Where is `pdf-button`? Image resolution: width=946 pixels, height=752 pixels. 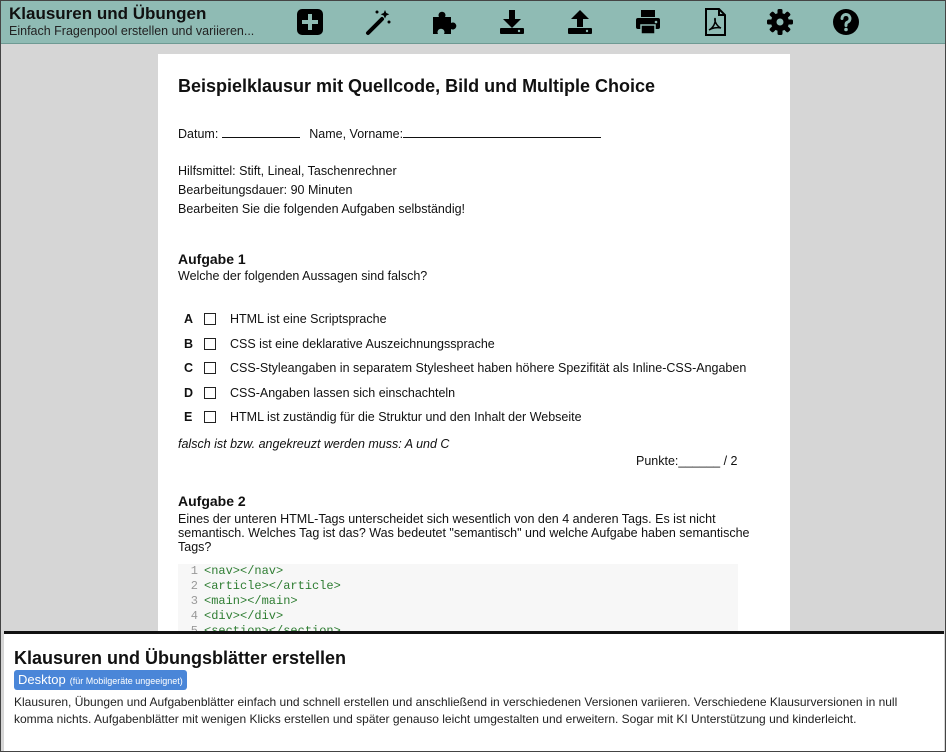
pdf-button is located at coordinates (715, 22).